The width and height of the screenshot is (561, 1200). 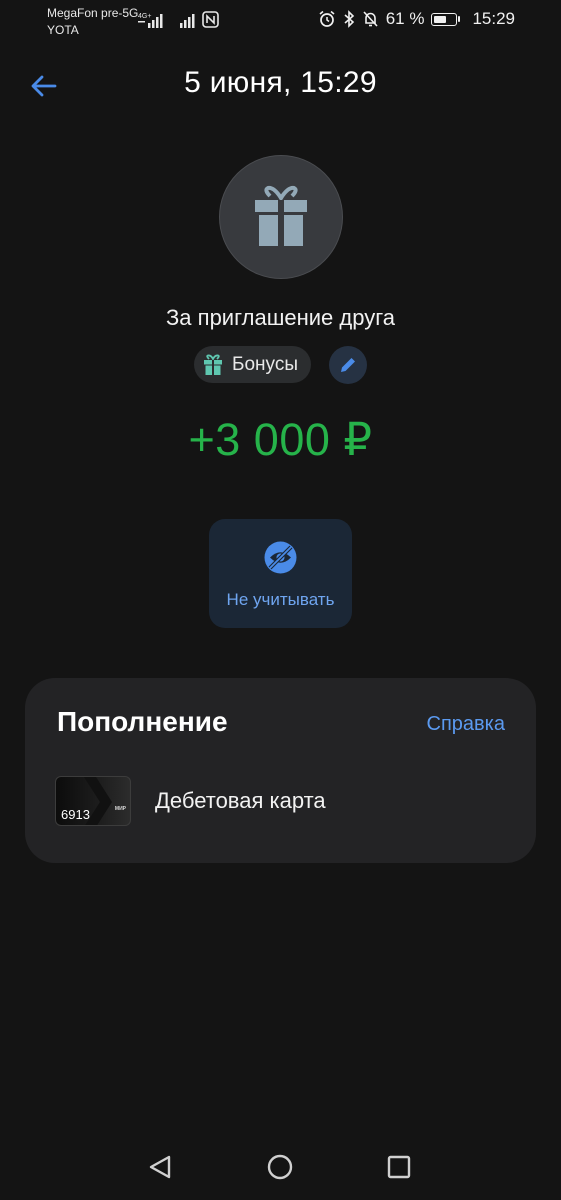 I want to click on nav-back-icon, so click(x=160, y=1167).